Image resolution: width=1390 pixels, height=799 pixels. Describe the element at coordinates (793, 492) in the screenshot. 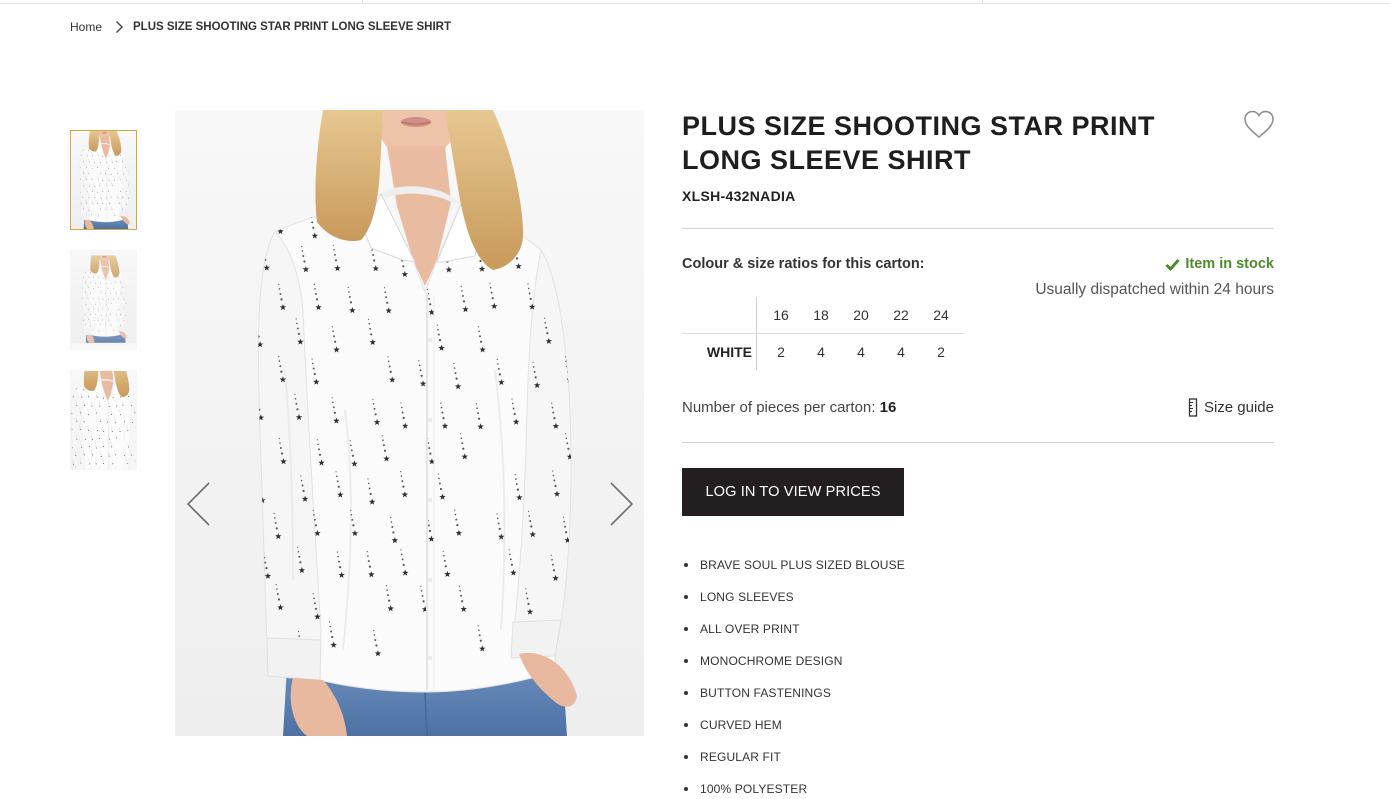

I see `login-to-view-prices-button: LOG IN TO VIEW PRICES` at that location.